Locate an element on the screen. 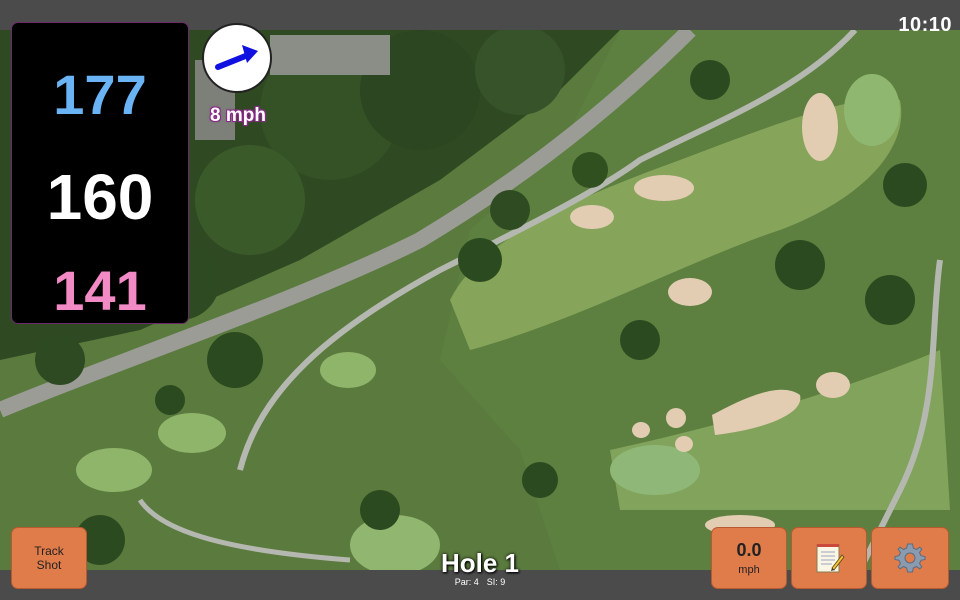 Image resolution: width=960 pixels, height=600 pixels. wind-direction-indicator is located at coordinates (237, 58).